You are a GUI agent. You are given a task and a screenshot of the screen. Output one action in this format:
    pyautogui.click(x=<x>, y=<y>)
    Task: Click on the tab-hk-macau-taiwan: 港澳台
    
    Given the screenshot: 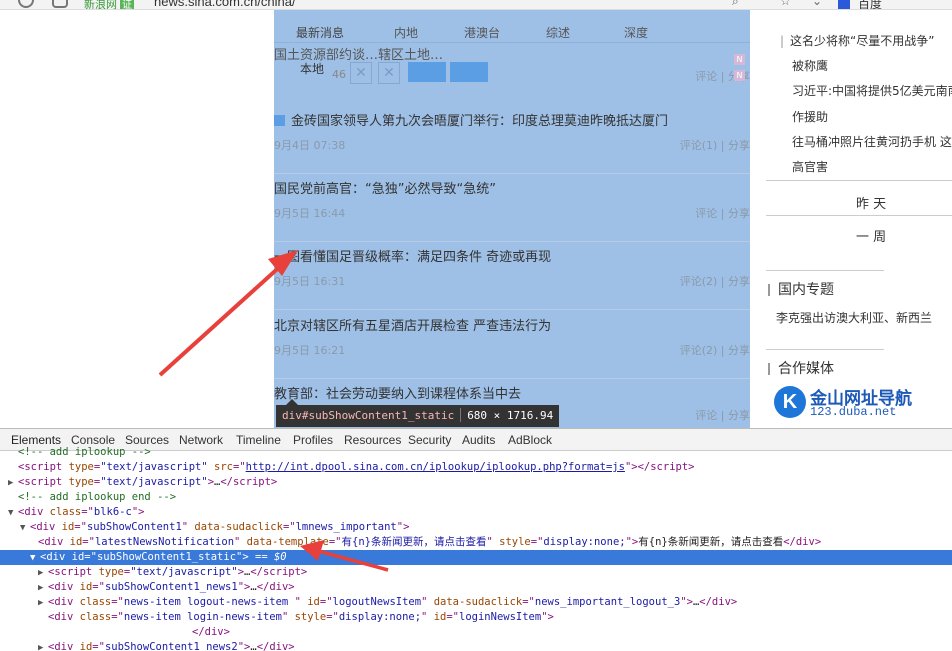 What is the action you would take?
    pyautogui.click(x=482, y=32)
    